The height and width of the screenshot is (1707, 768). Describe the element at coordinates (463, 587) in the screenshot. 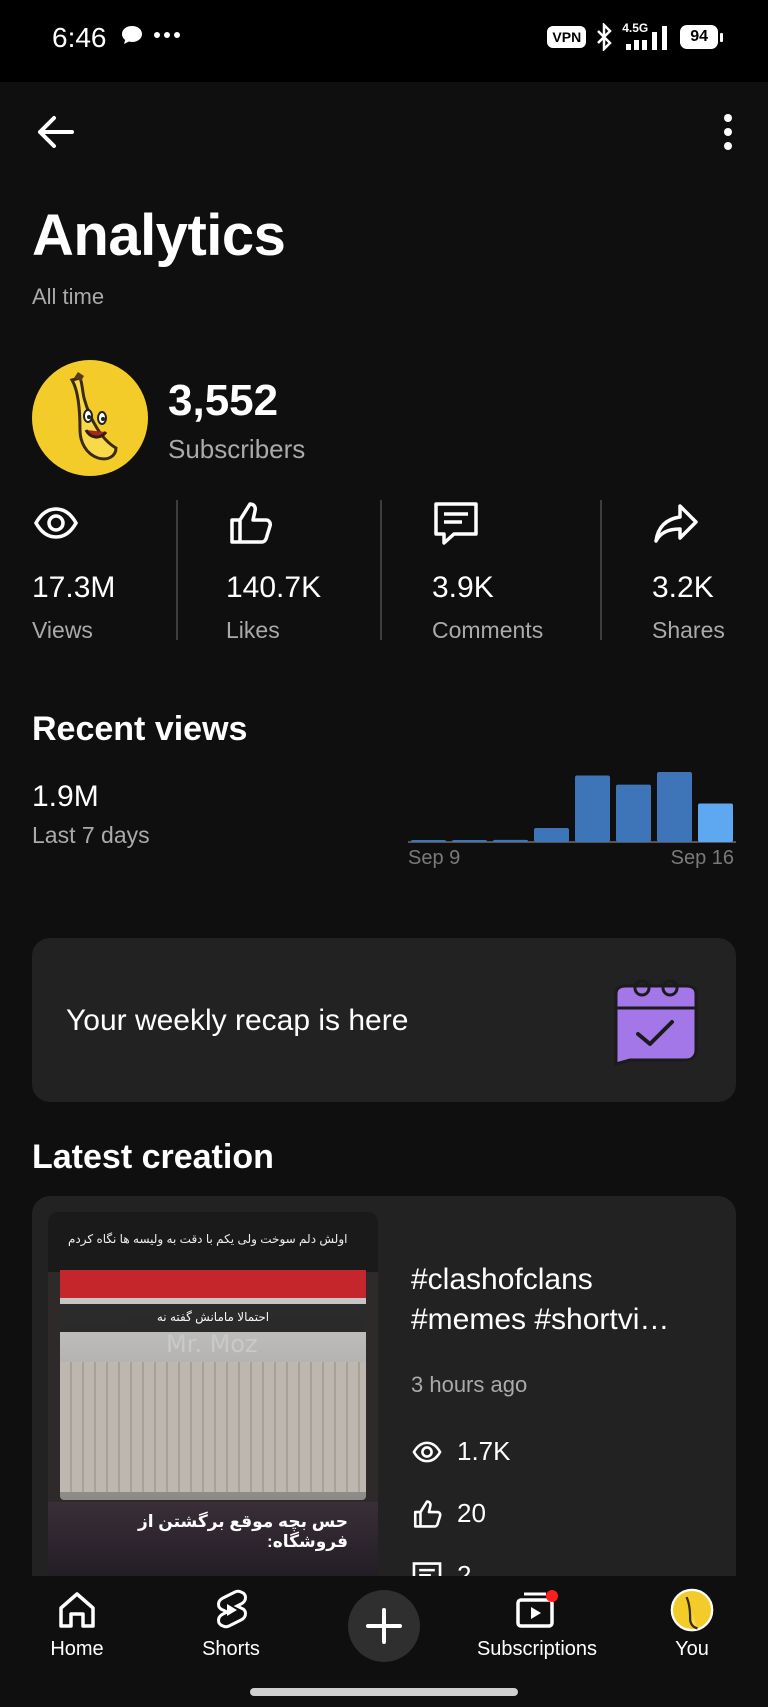

I see `stat-value: 3.9K` at that location.